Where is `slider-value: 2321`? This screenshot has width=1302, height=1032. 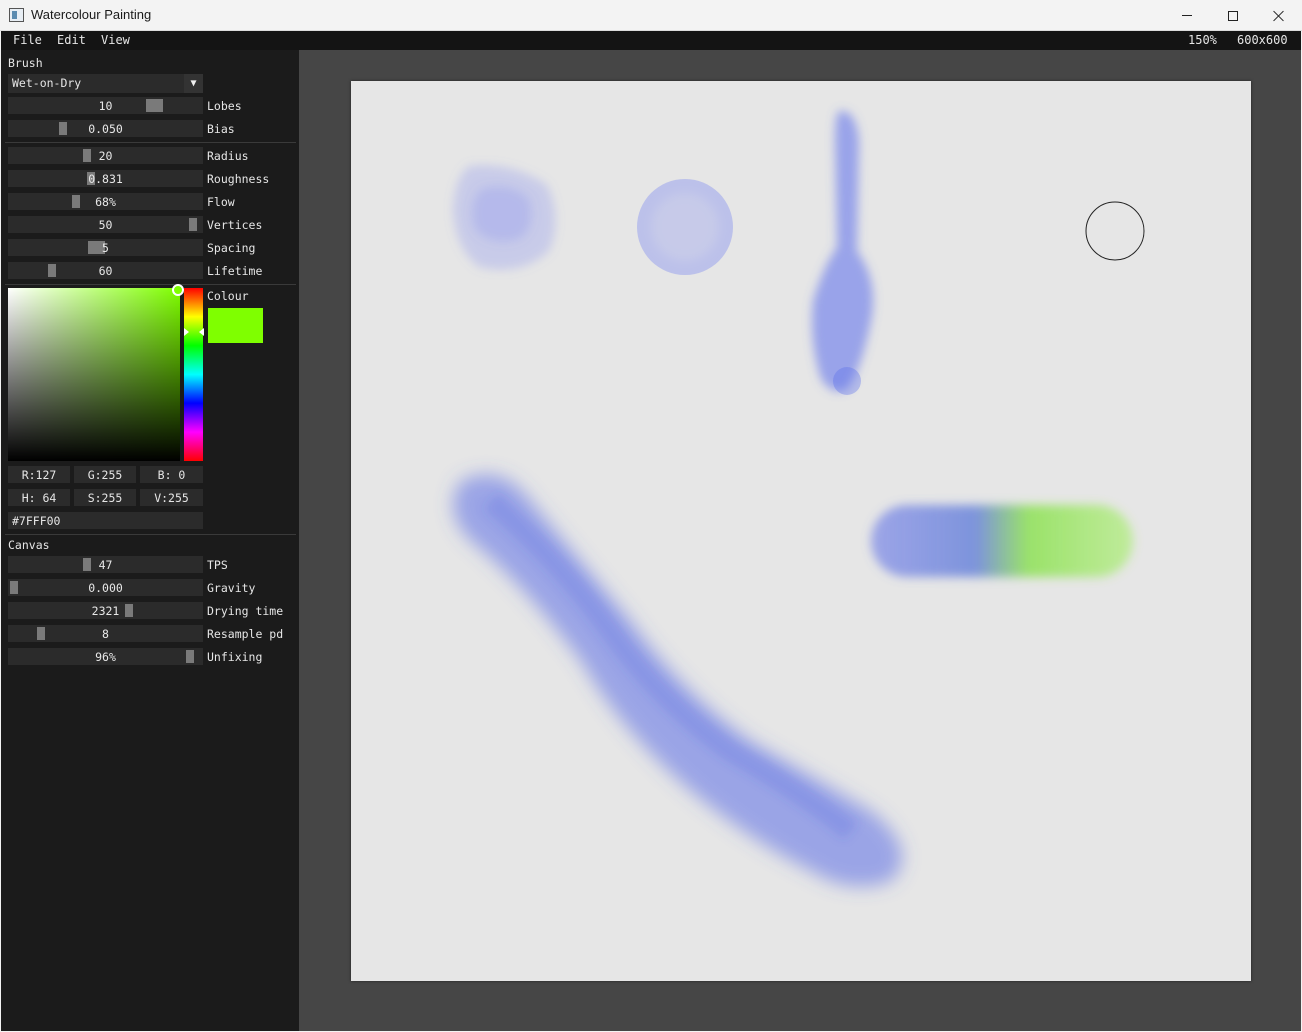 slider-value: 2321 is located at coordinates (105, 611).